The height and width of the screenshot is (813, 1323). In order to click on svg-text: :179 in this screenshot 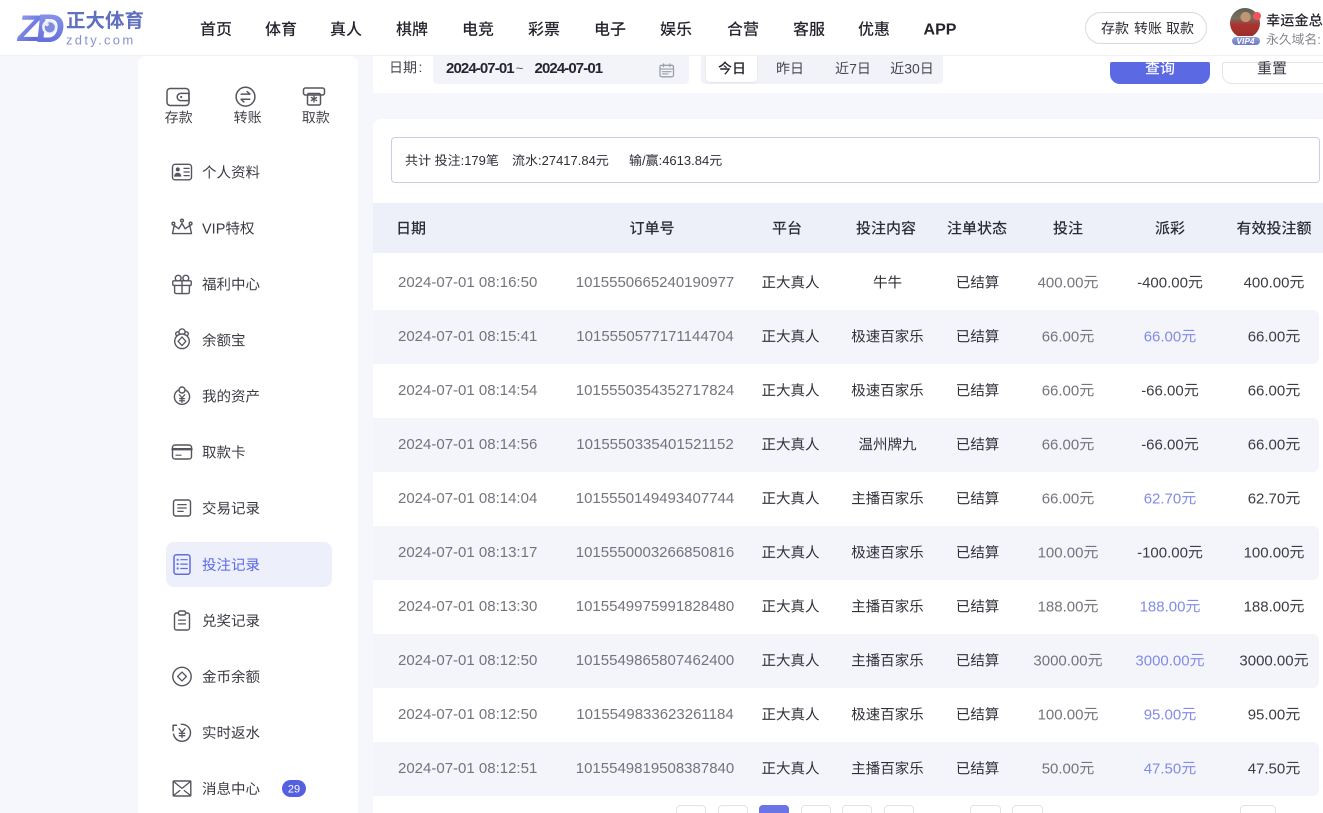, I will do `click(473, 160)`.